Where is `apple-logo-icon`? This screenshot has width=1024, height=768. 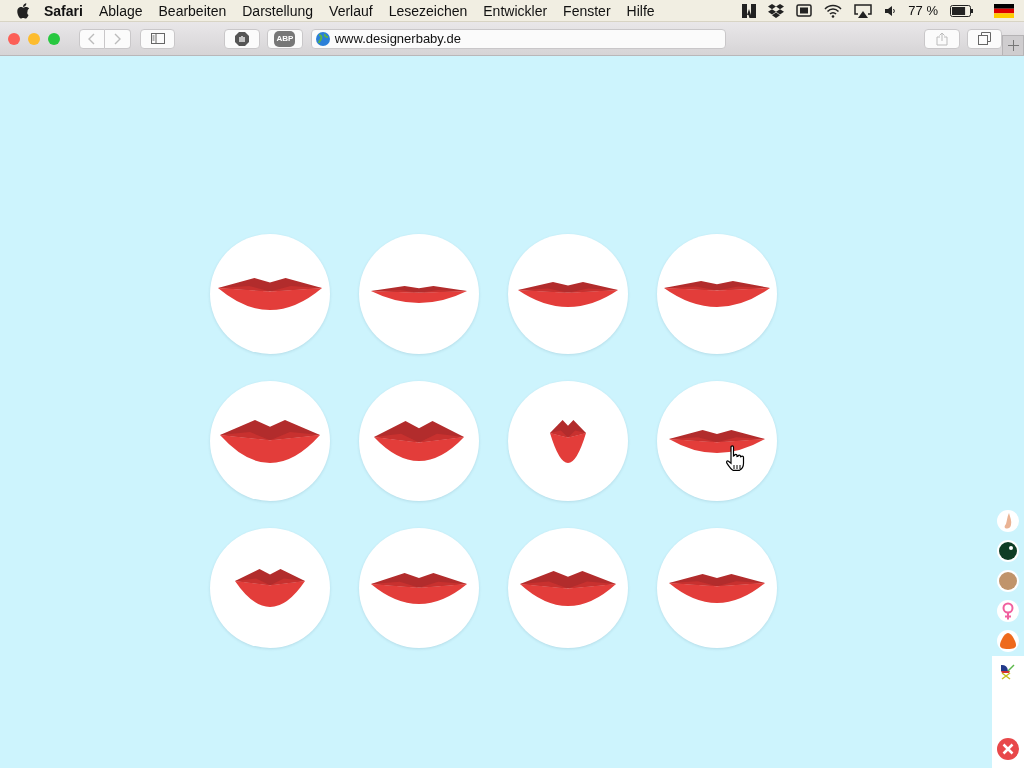
apple-logo-icon is located at coordinates (23, 10).